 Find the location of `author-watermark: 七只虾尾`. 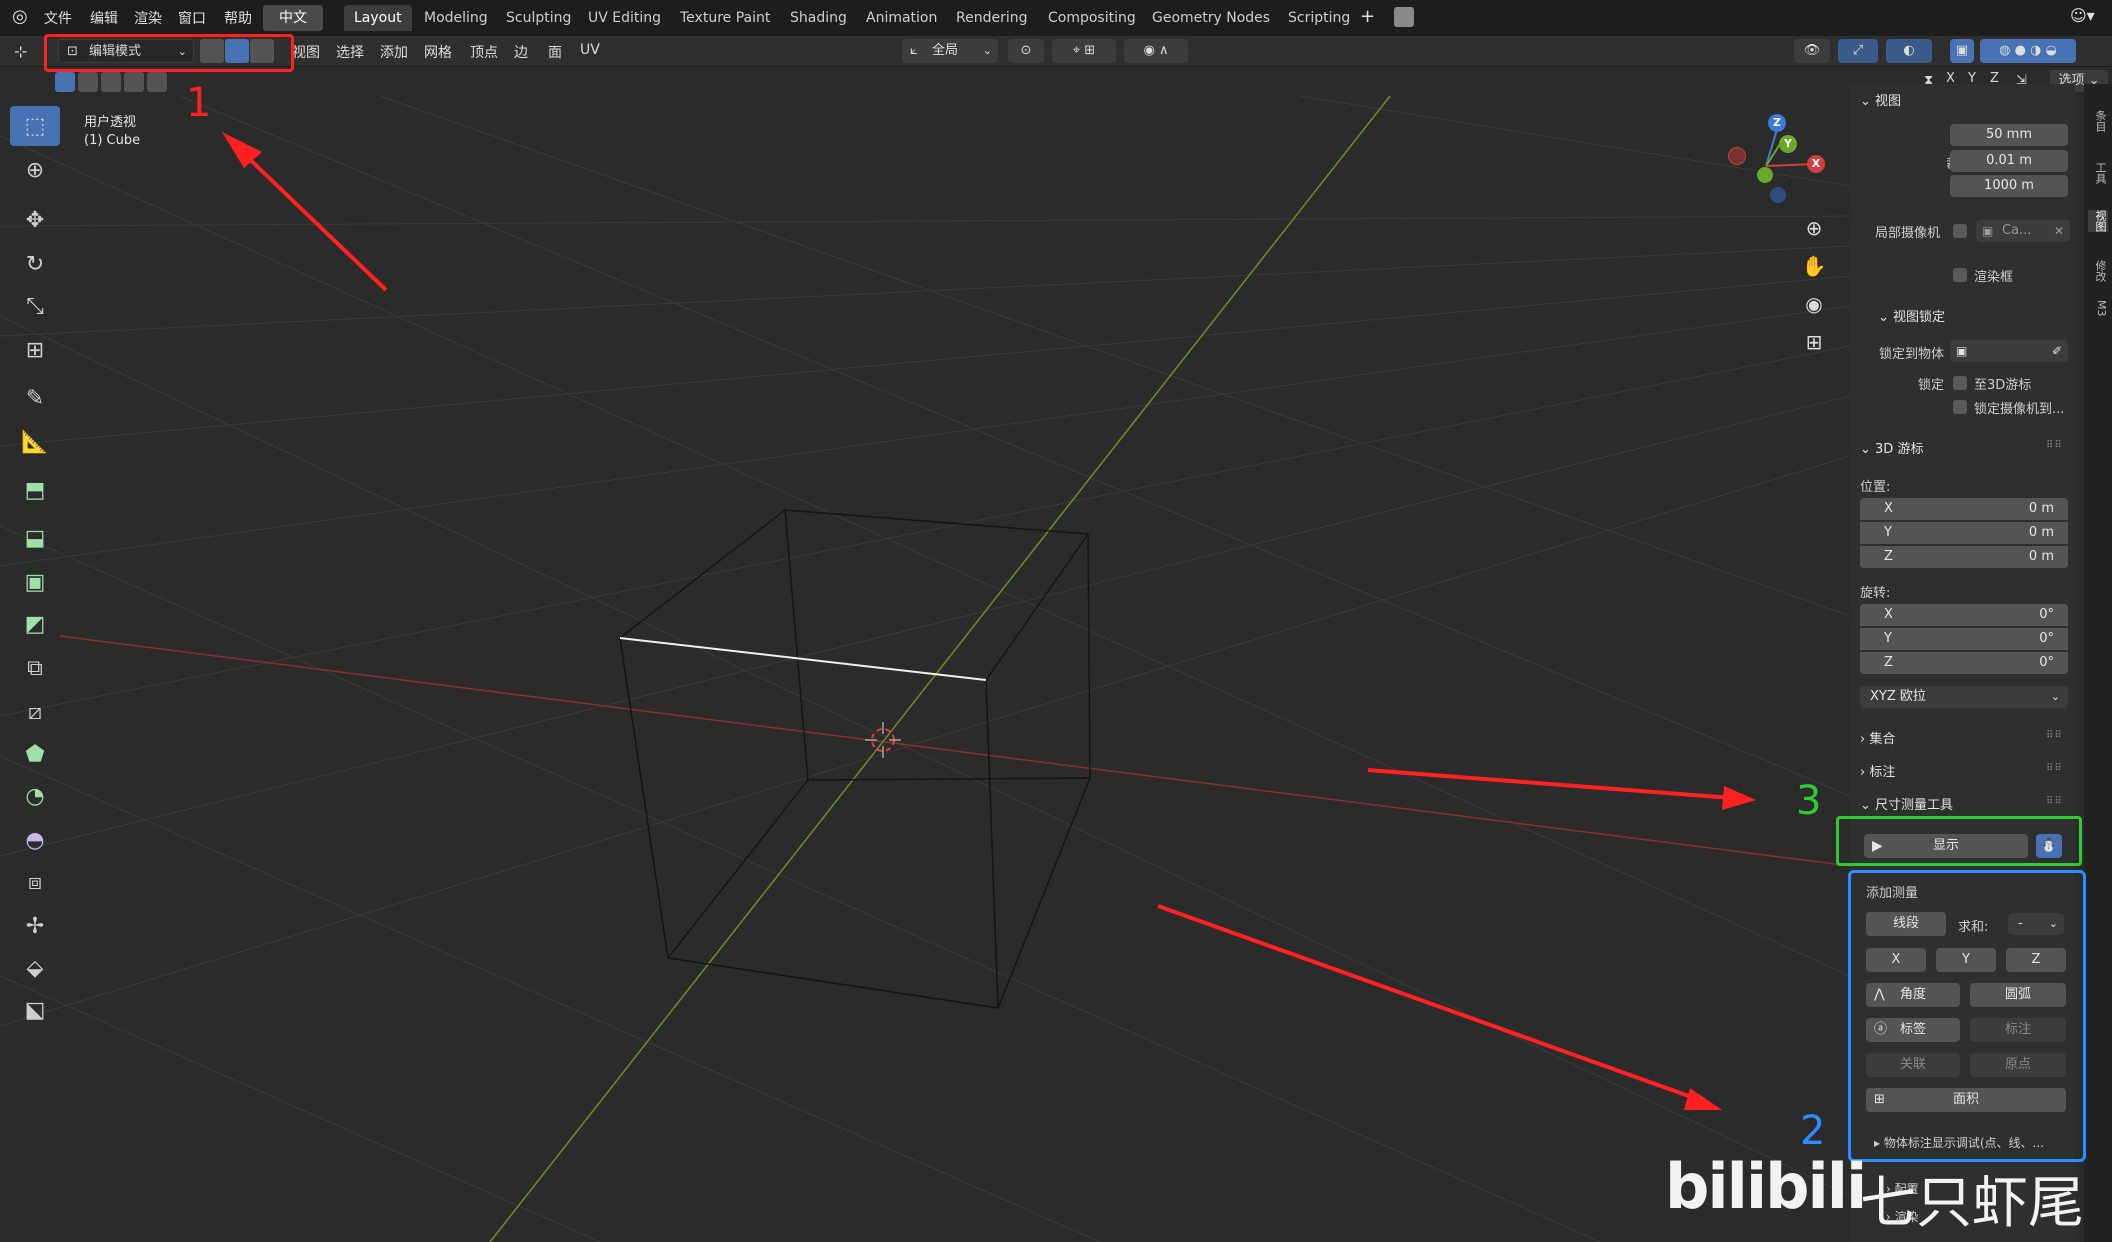

author-watermark: 七只虾尾 is located at coordinates (1972, 1203).